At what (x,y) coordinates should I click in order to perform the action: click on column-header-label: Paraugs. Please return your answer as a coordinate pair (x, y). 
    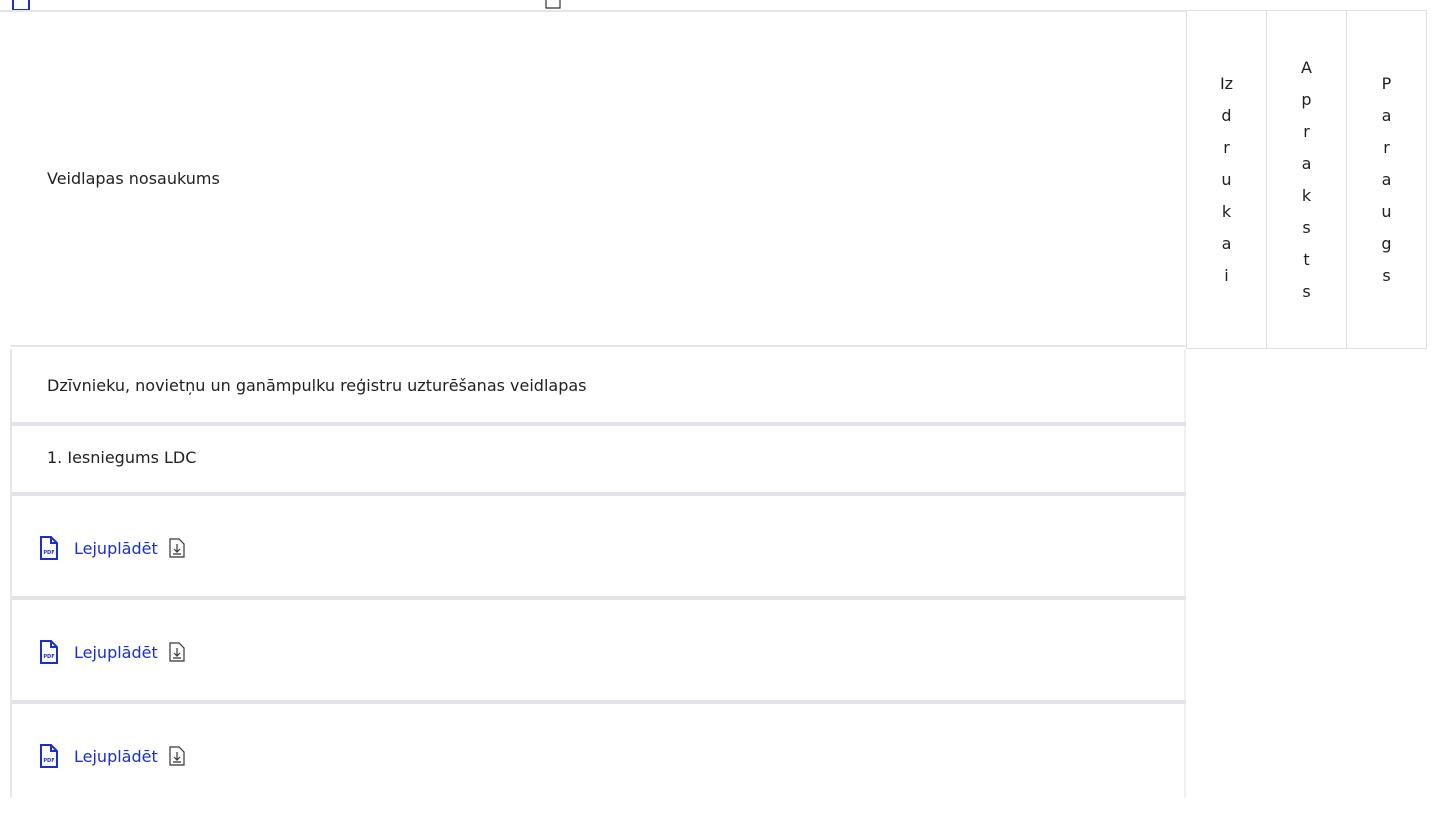
    Looking at the image, I should click on (1386, 179).